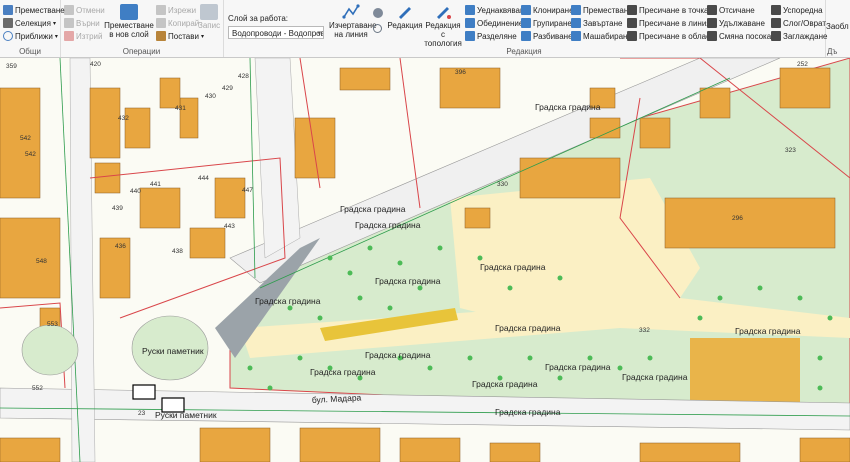 This screenshot has width=850, height=462. I want to click on park-label-8: Градска градина, so click(578, 367).